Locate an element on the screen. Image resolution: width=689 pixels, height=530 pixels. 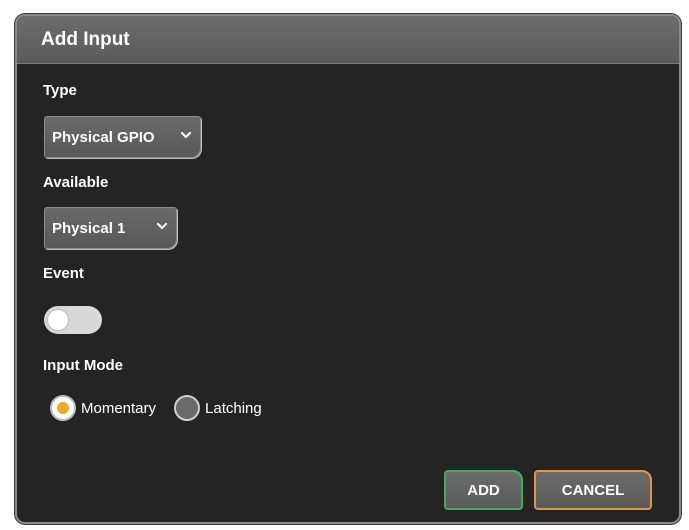
radio-option-latching: Latching is located at coordinates (218, 408).